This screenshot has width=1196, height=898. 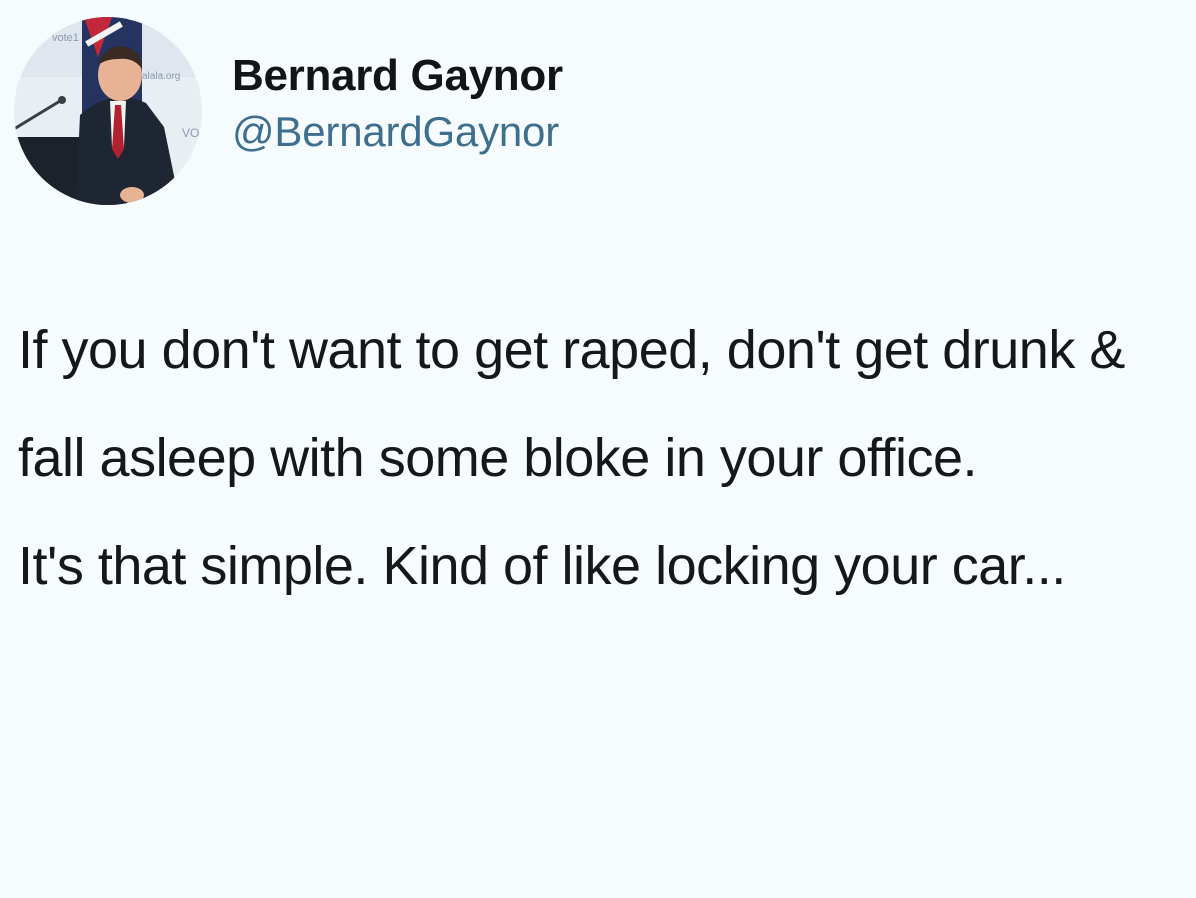 What do you see at coordinates (397, 76) in the screenshot?
I see `author-display-name: Bernard Gaynor` at bounding box center [397, 76].